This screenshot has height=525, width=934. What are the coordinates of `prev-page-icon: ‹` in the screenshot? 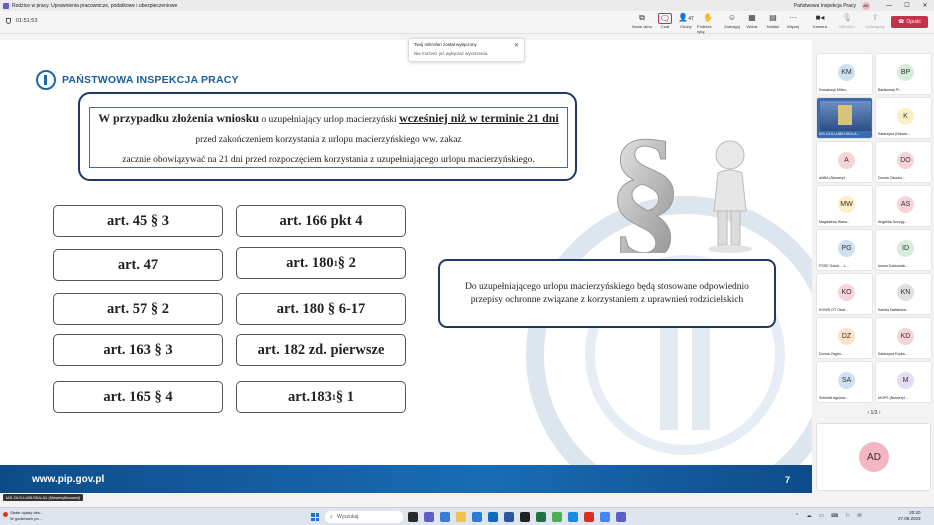 It's located at (868, 413).